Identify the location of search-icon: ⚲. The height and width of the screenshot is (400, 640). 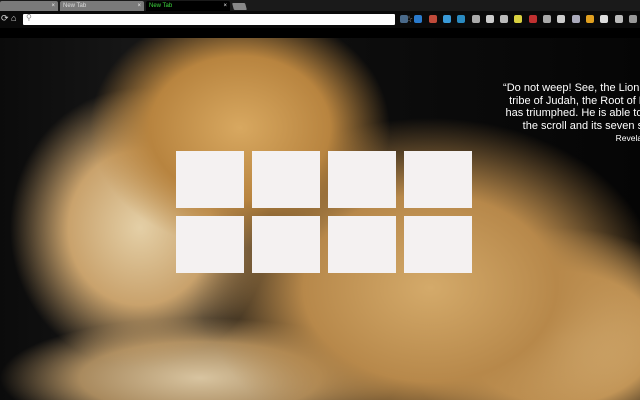
(29, 17).